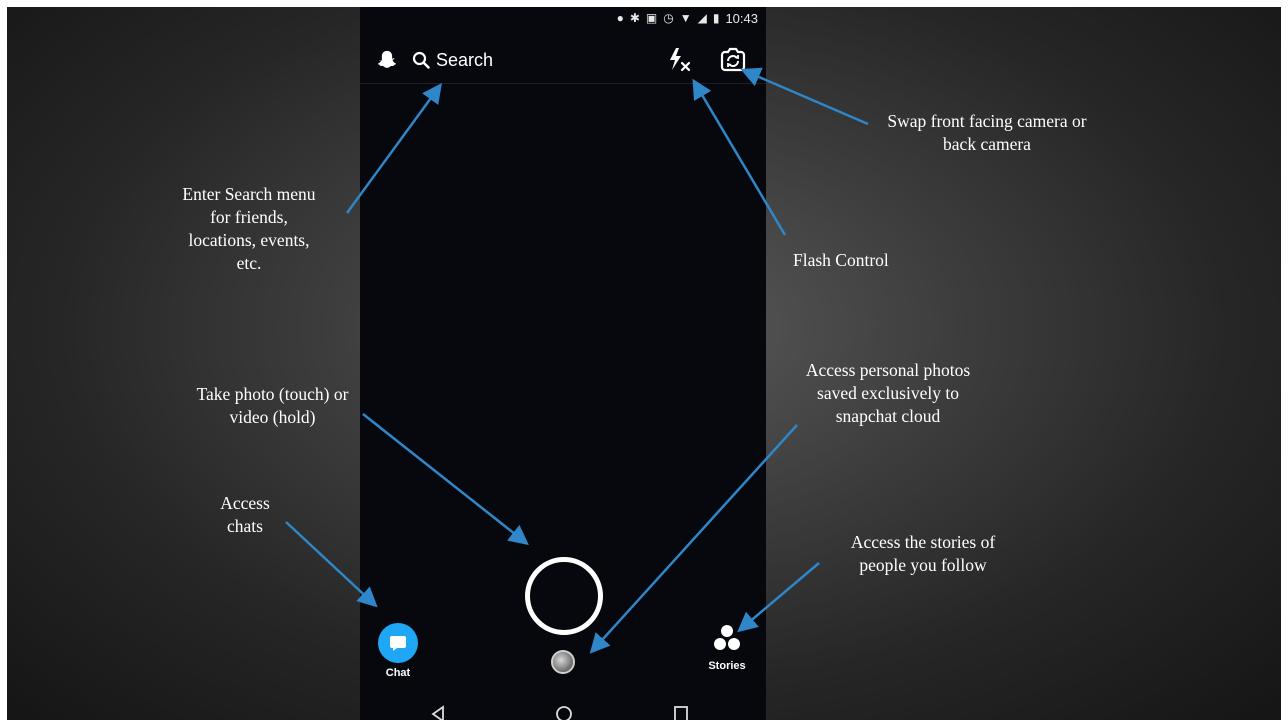 The height and width of the screenshot is (723, 1288). I want to click on chat-button: Chat, so click(398, 651).